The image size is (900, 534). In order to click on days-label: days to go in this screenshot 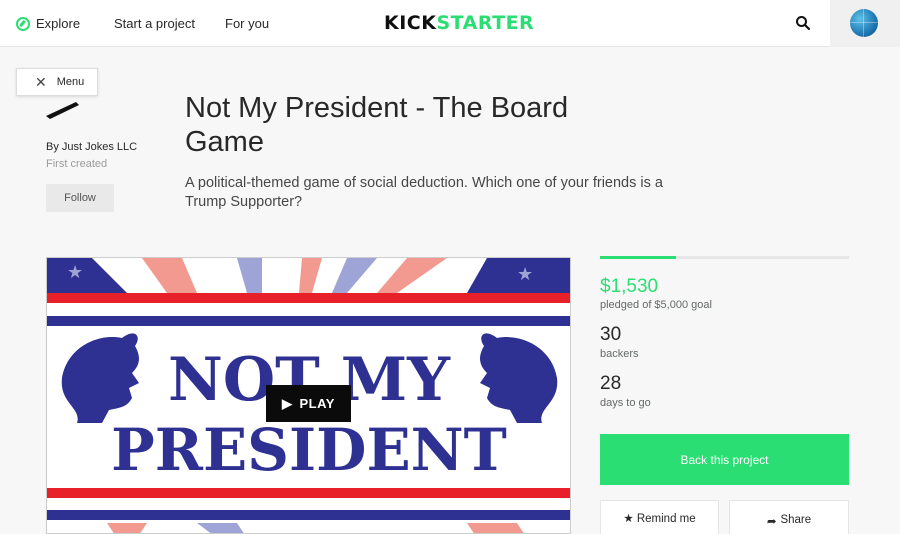, I will do `click(625, 403)`.